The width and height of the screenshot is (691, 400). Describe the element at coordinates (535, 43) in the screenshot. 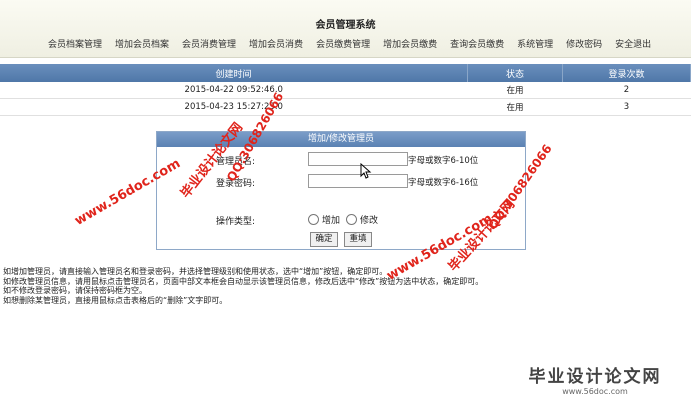

I see `nav-system-manage: 系统管理` at that location.